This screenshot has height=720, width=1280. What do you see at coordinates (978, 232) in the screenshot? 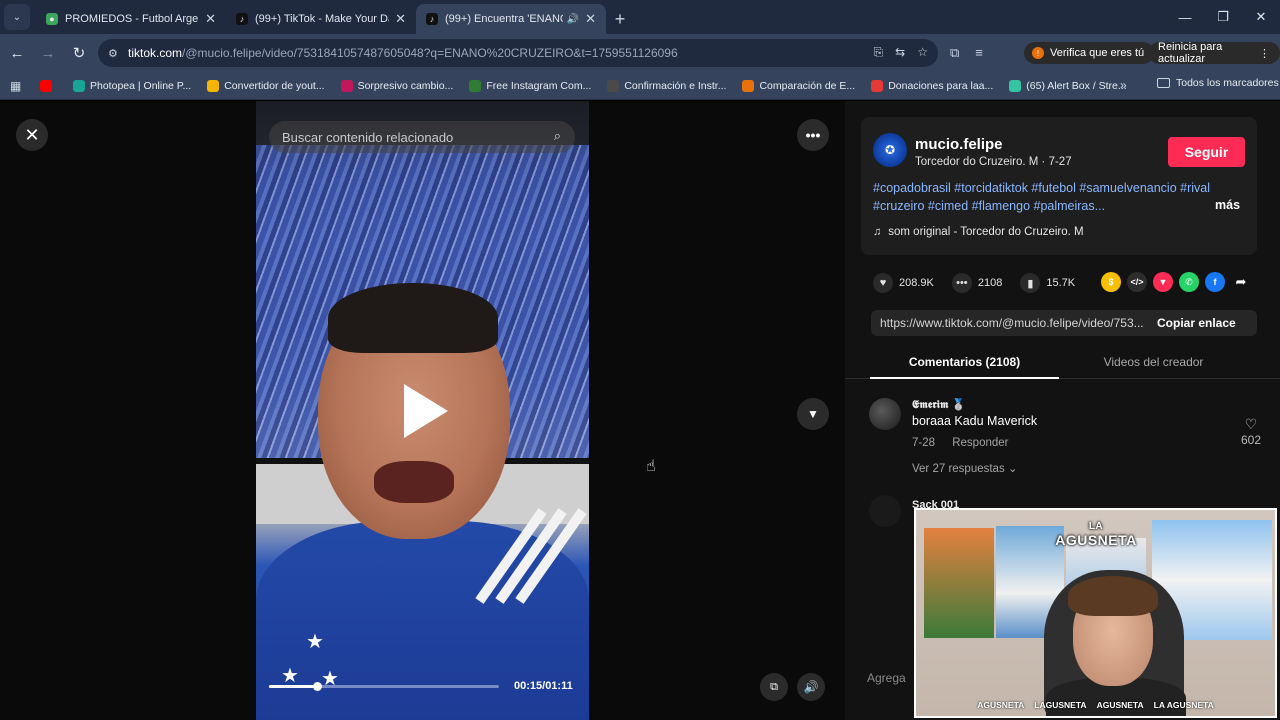
I see `music-info: ♫ som original - Torcedor do Cruzeiro. M` at bounding box center [978, 232].